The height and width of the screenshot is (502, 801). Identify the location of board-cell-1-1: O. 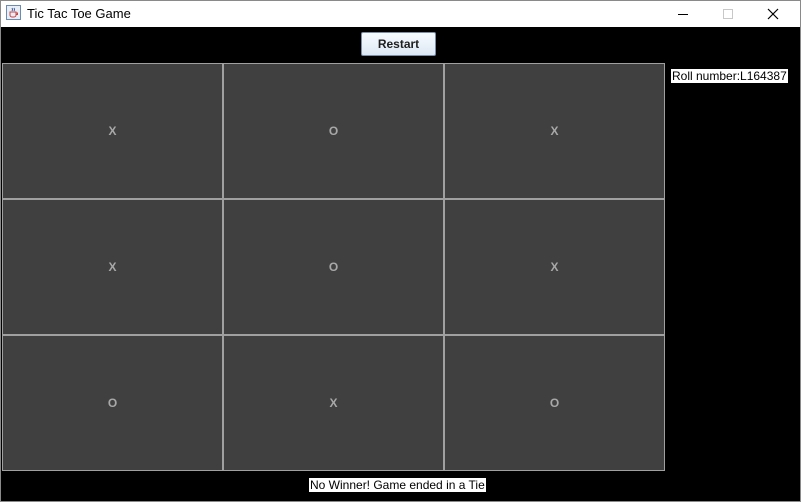
(333, 267).